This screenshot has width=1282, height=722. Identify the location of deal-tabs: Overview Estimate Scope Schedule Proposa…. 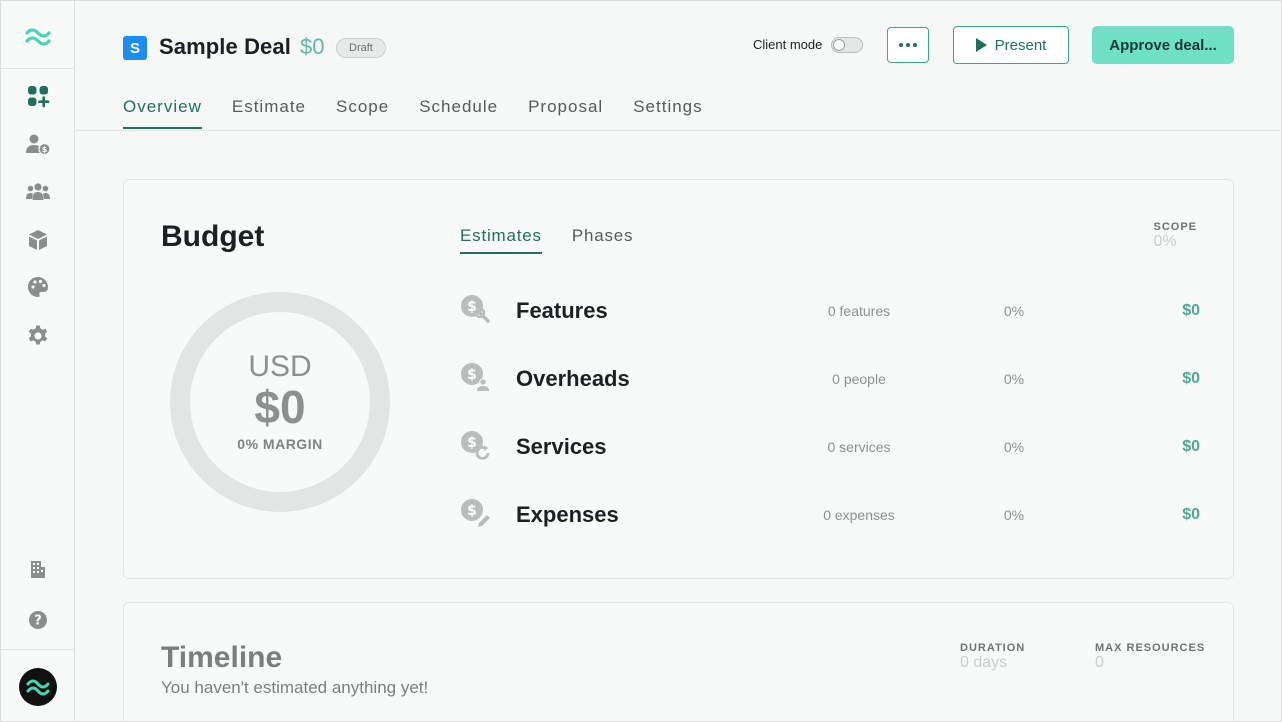
(428, 113).